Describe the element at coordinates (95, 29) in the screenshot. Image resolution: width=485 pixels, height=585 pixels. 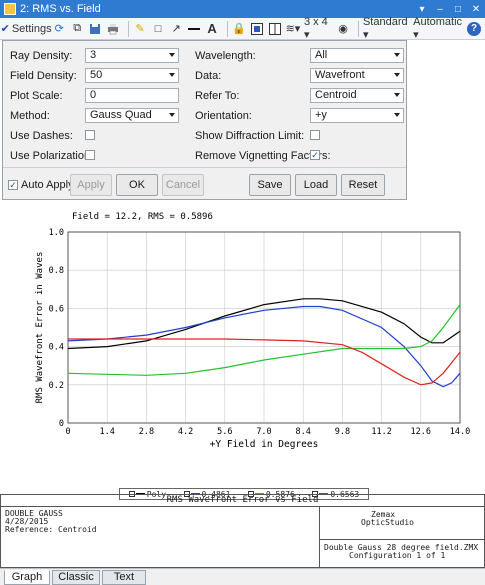
I see `save-icon` at that location.